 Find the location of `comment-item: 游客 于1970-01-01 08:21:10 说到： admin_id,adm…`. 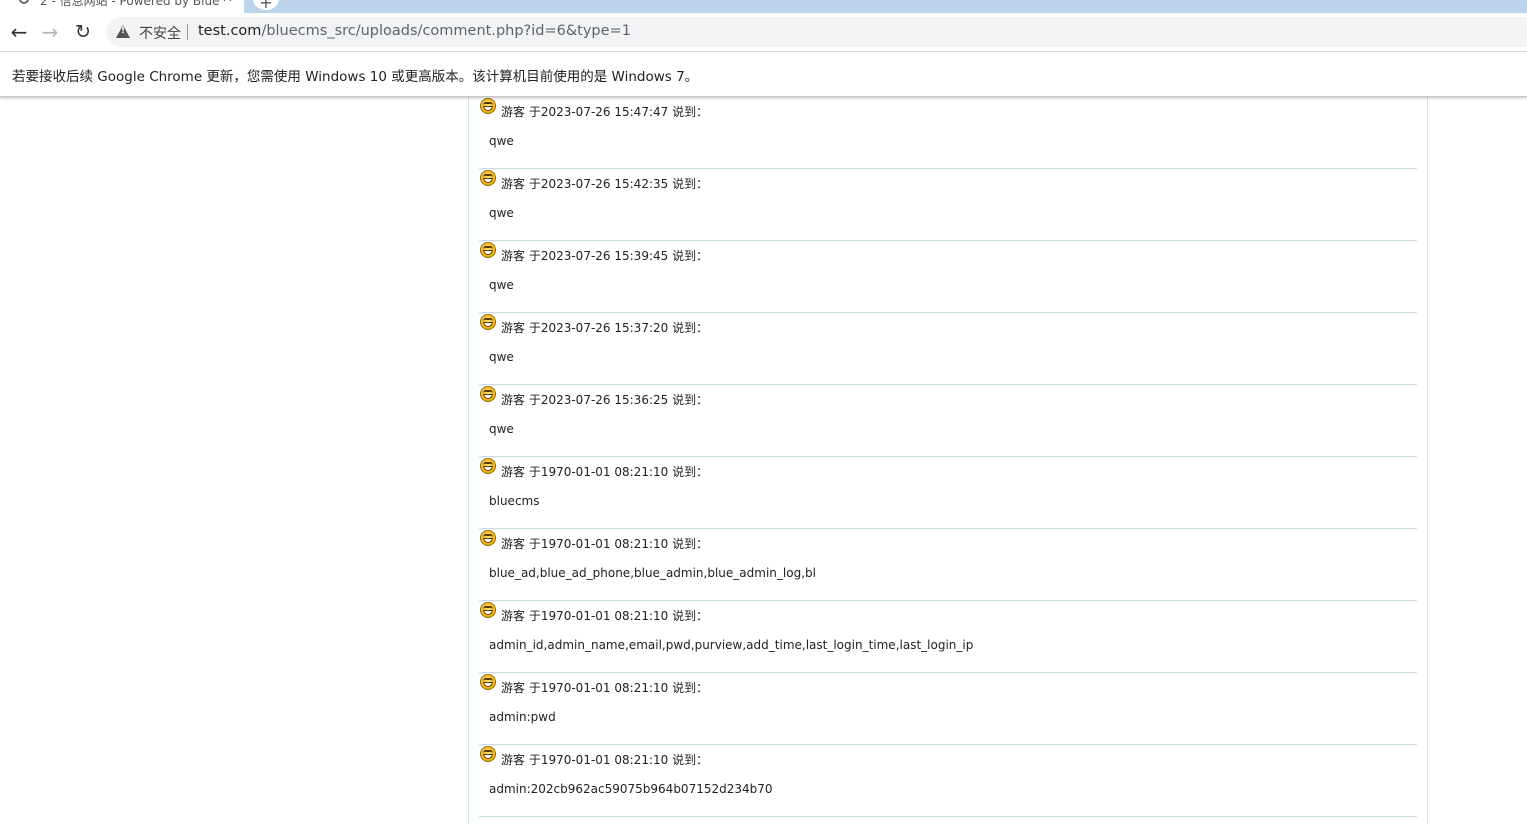

comment-item: 游客 于1970-01-01 08:21:10 说到： admin_id,adm… is located at coordinates (948, 637).